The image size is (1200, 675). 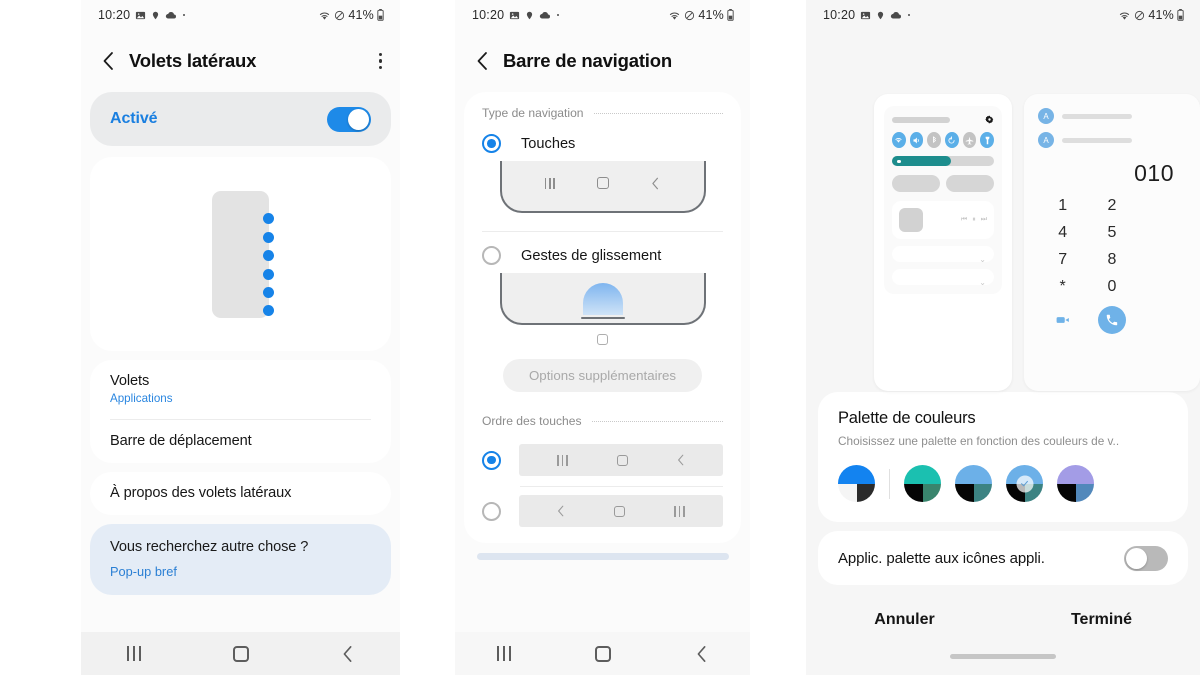 What do you see at coordinates (602, 414) in the screenshot?
I see `section-header-button-order: Ordre des touches` at bounding box center [602, 414].